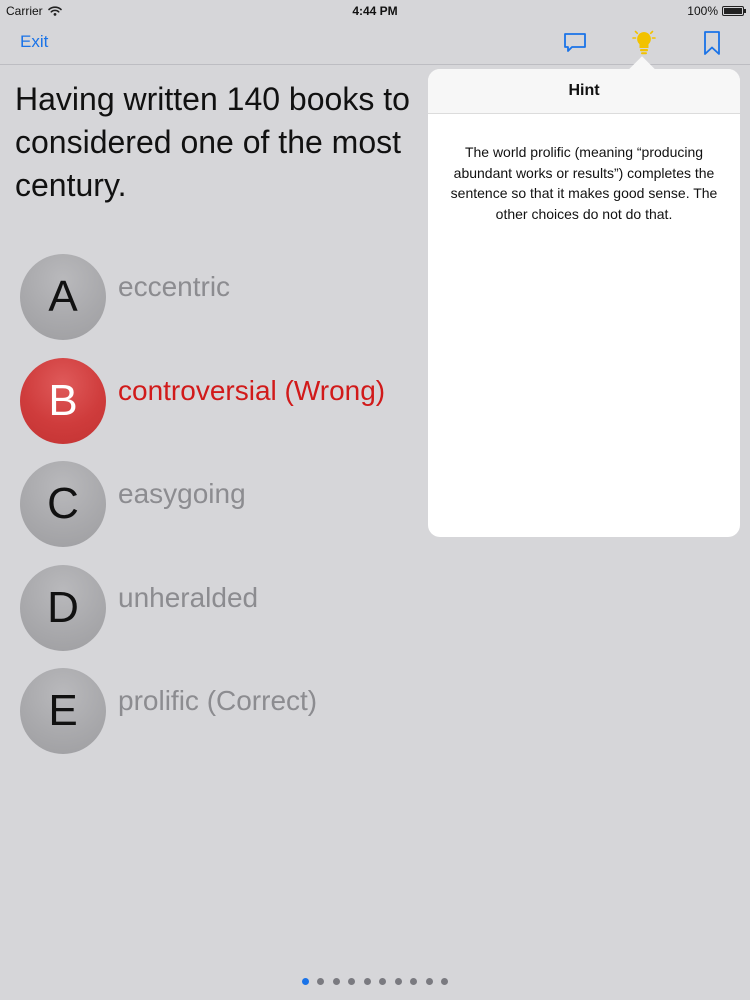  What do you see at coordinates (63, 711) in the screenshot?
I see `answer-letter-circle: E` at bounding box center [63, 711].